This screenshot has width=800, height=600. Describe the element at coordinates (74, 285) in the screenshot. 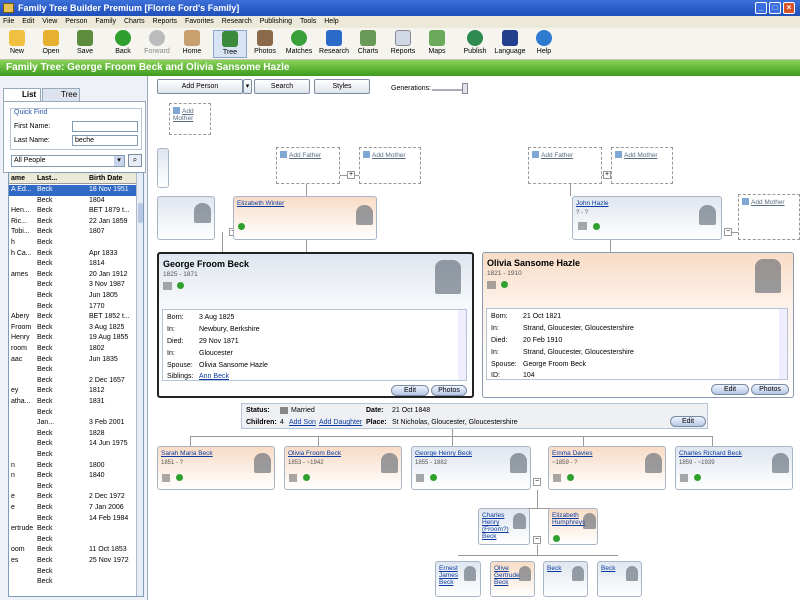

I see `list-item: Beck 3 Nov 1987` at that location.